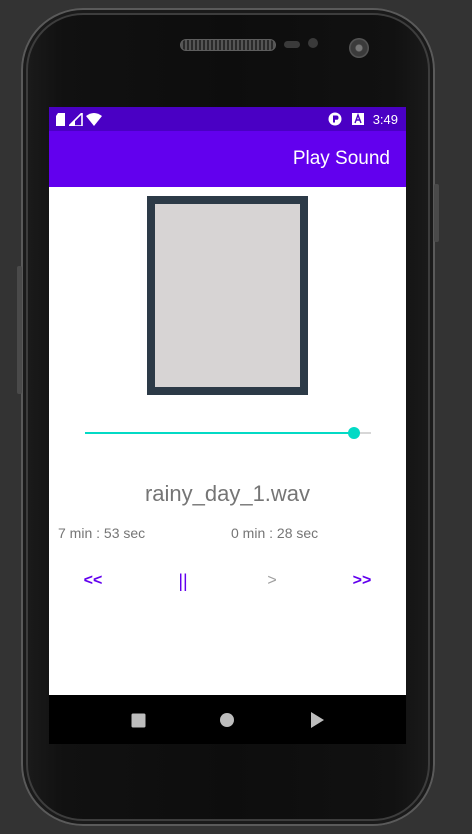 This screenshot has height=834, width=472. What do you see at coordinates (357, 119) in the screenshot?
I see `keyboard-a-icon` at bounding box center [357, 119].